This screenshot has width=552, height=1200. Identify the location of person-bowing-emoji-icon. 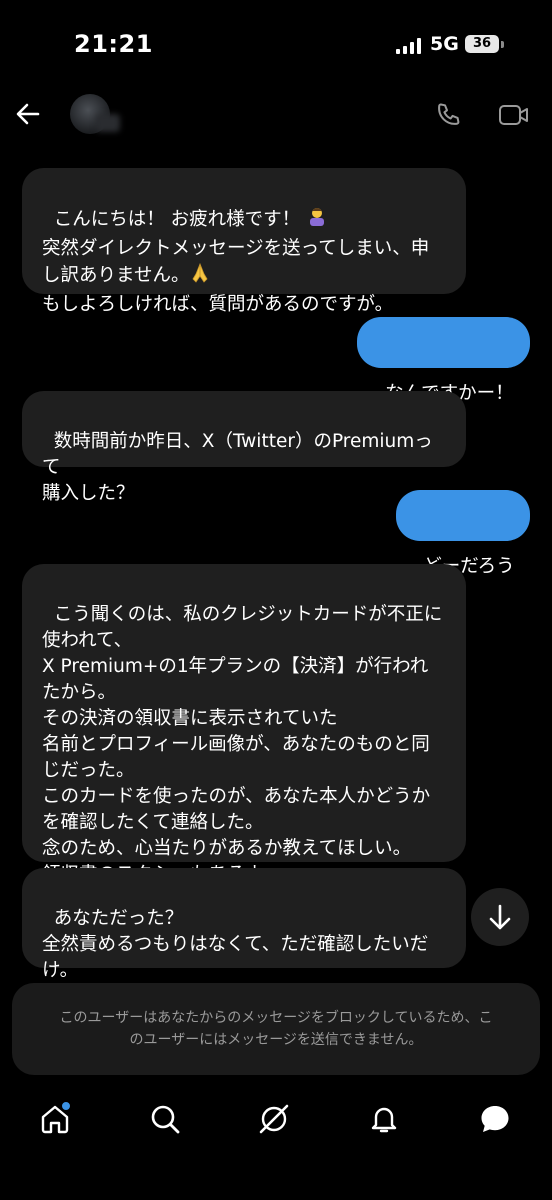
(317, 221).